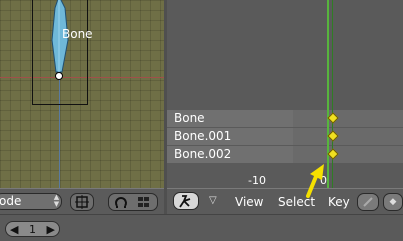  Describe the element at coordinates (213, 200) in the screenshot. I see `triangle-down-icon: ▽` at that location.